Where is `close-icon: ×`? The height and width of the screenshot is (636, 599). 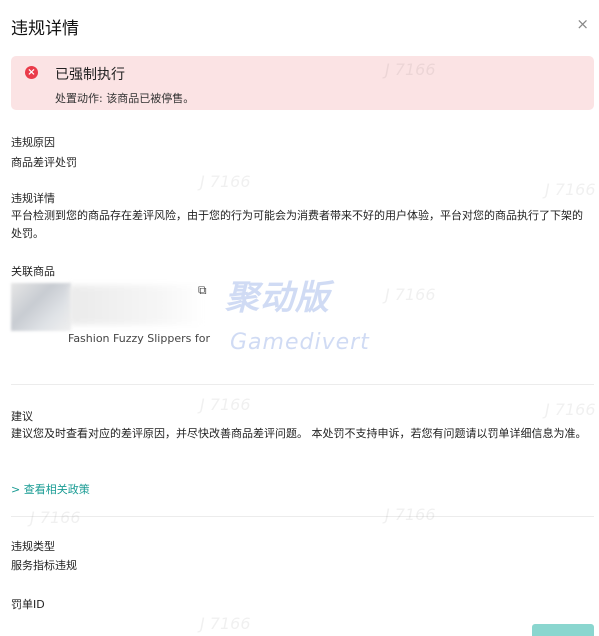
close-icon: × is located at coordinates (582, 24).